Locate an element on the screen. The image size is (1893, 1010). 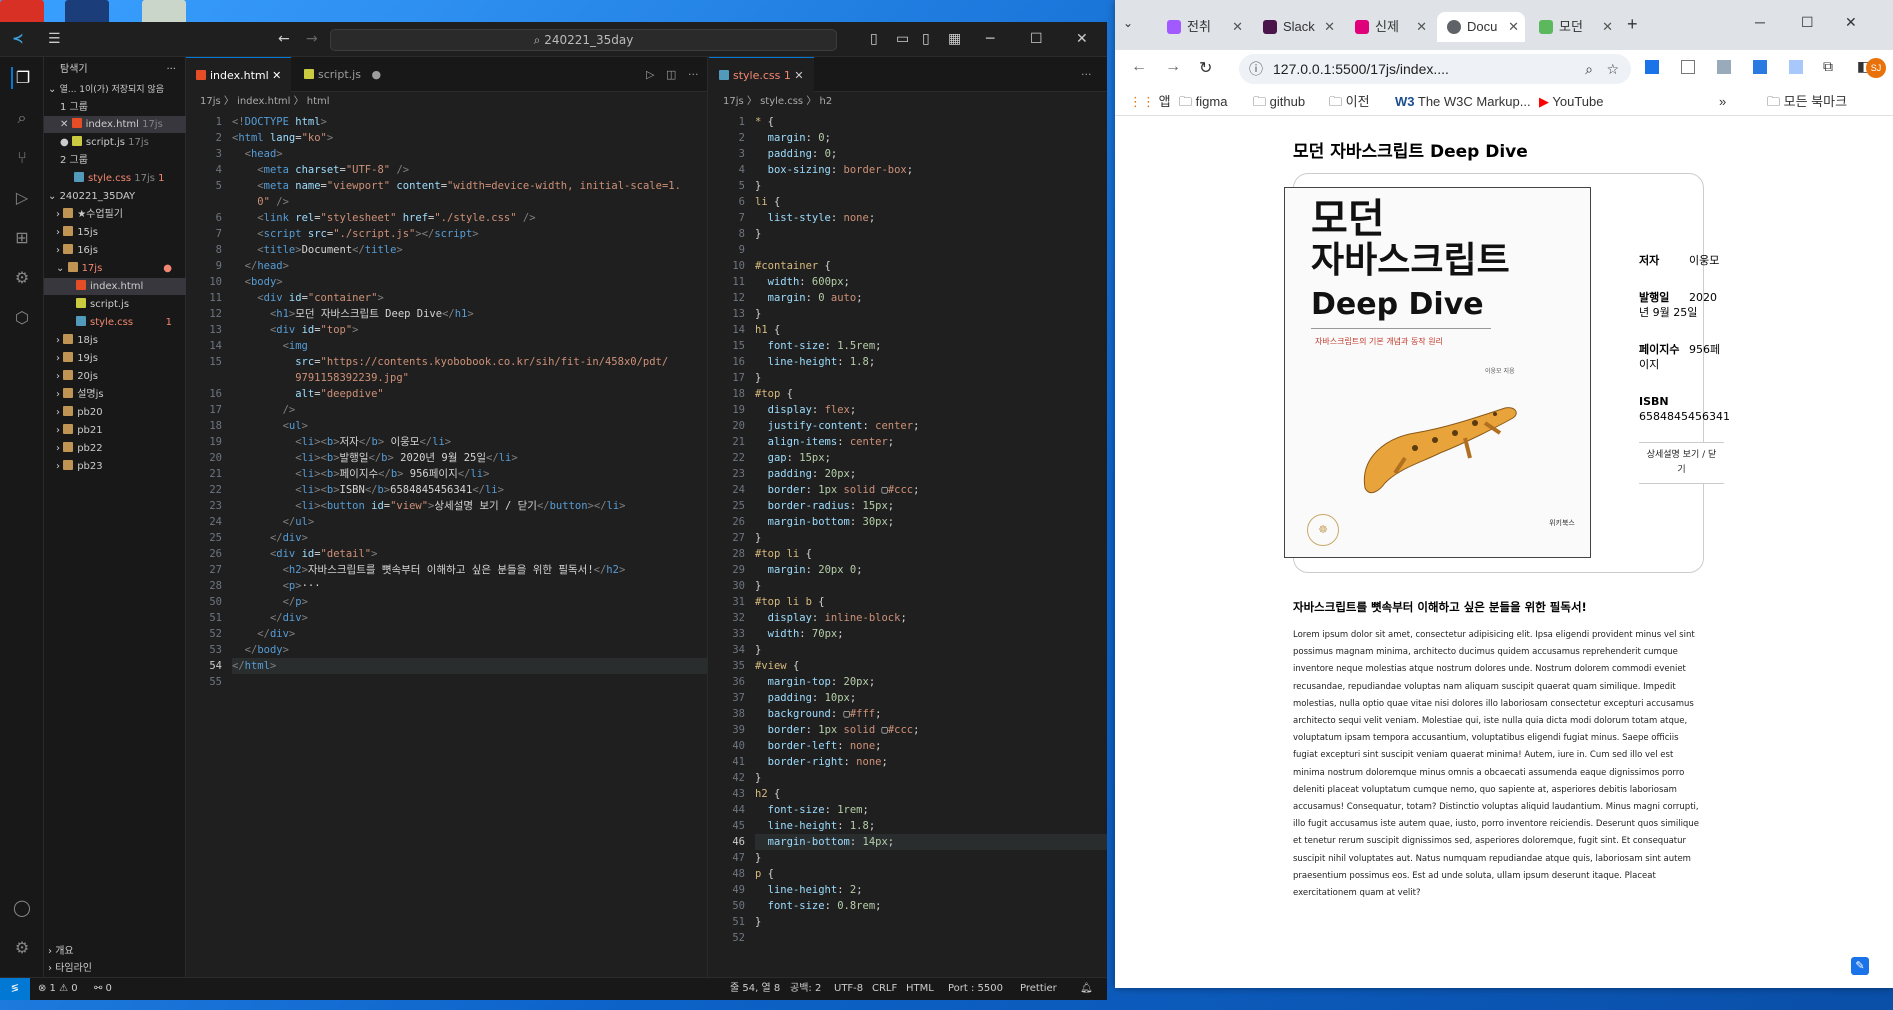
tree-folder: › 19js is located at coordinates (115, 358).